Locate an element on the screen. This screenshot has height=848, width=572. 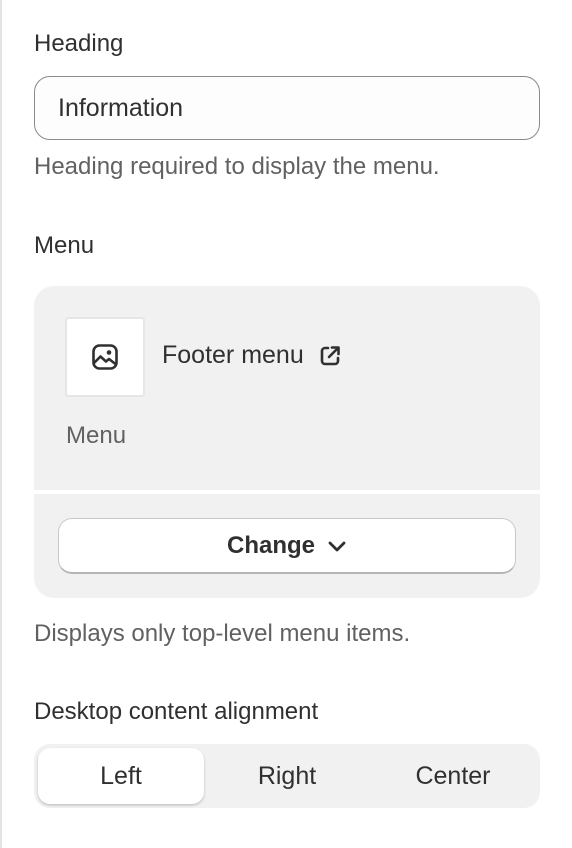
external-link-icon is located at coordinates (330, 356).